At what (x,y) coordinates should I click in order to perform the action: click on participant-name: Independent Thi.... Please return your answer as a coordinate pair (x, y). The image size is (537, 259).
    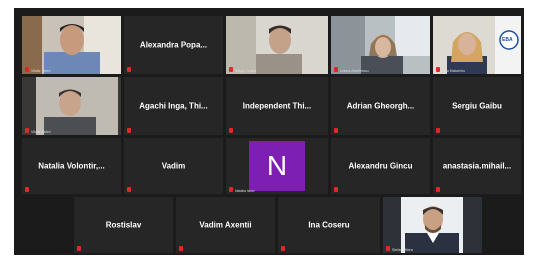
    Looking at the image, I should click on (277, 106).